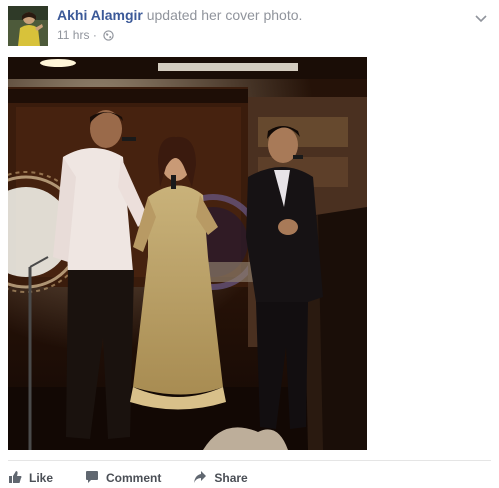 This screenshot has width=499, height=488. Describe the element at coordinates (100, 15) in the screenshot. I see `author-name-link: Akhi Alamgir` at that location.